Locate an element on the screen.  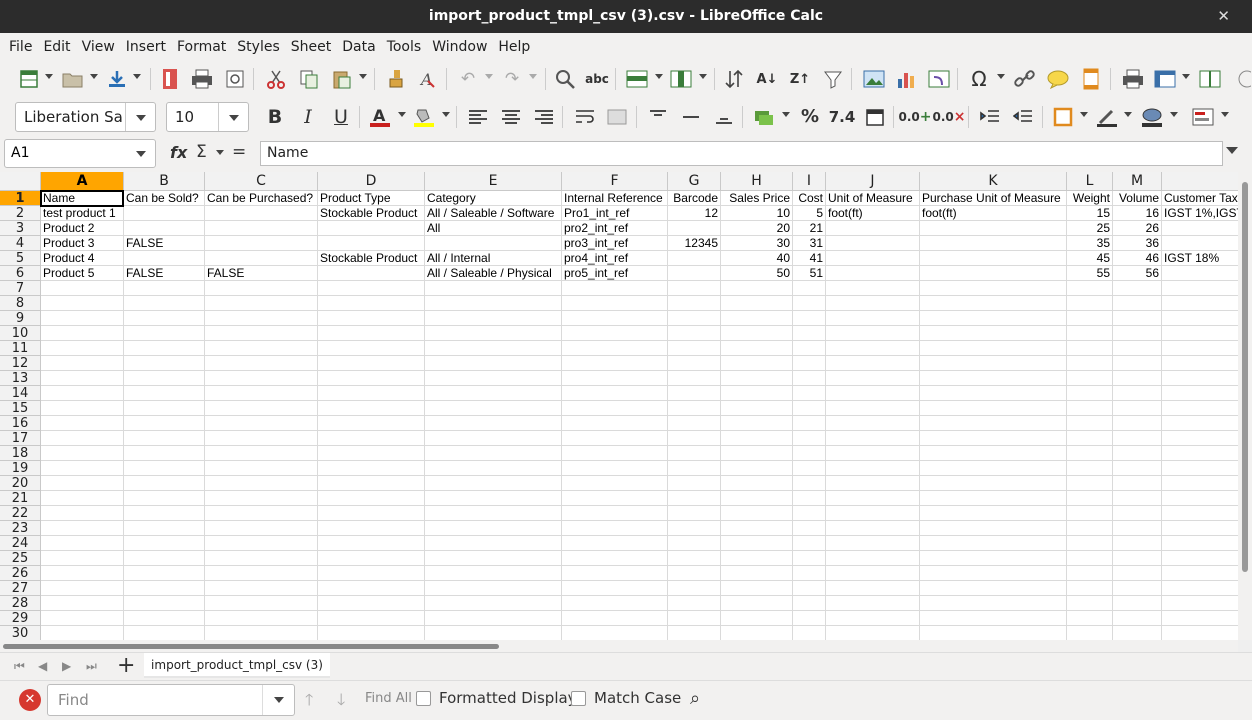
row-header: 17 is located at coordinates (20, 438).